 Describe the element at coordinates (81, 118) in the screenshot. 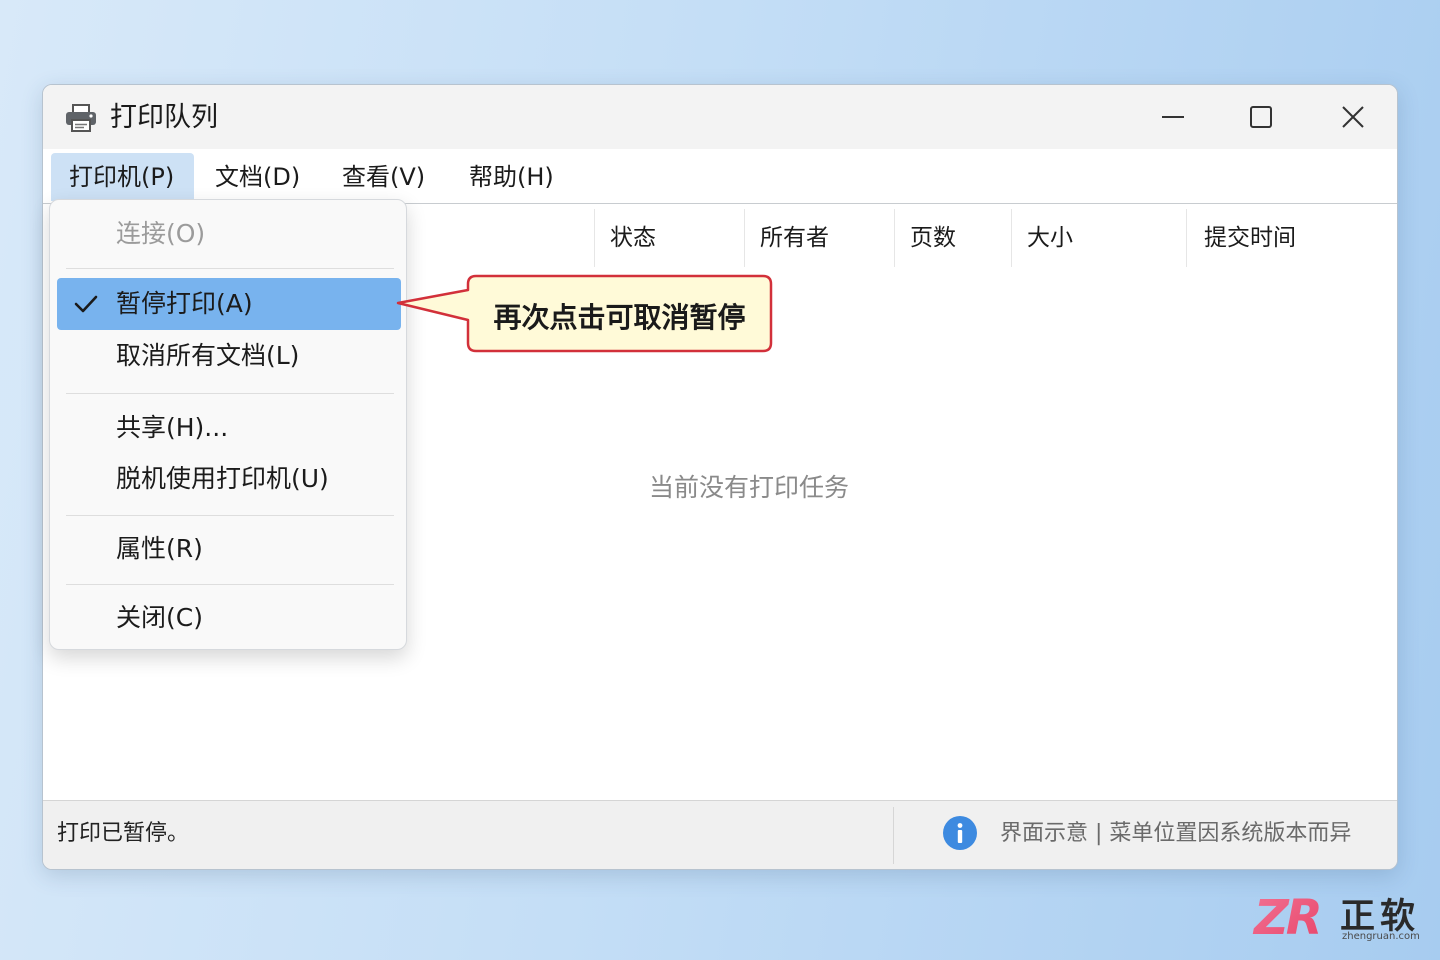

I see `printer-icon` at that location.